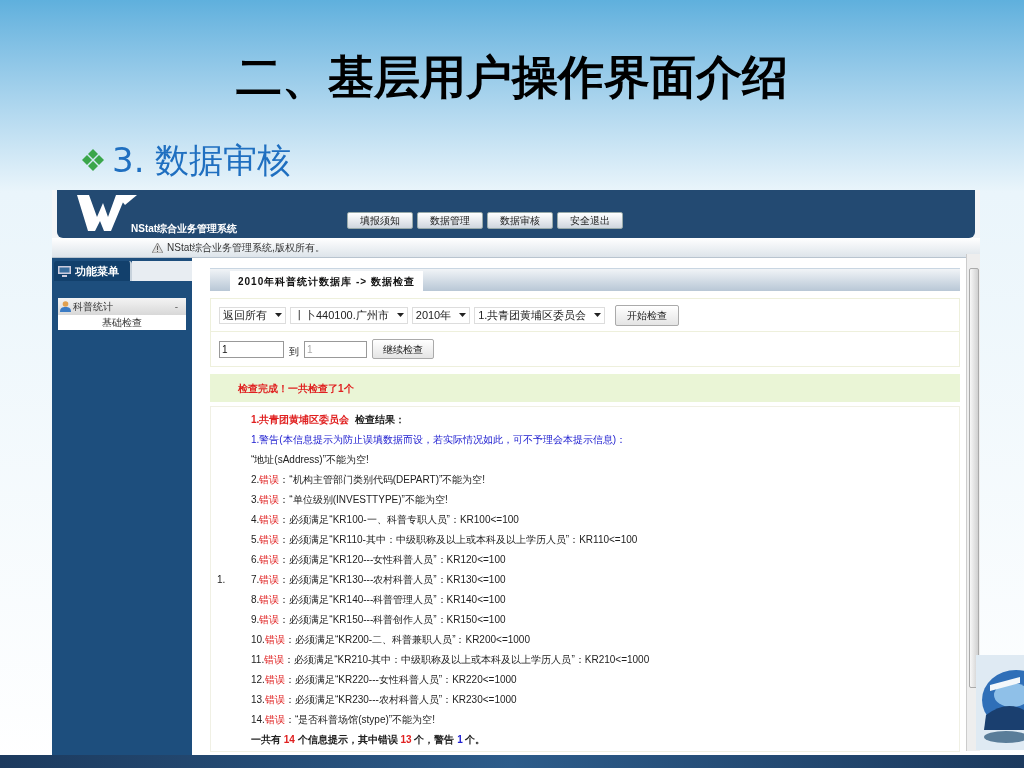  What do you see at coordinates (368, 739) in the screenshot?
I see `summary-line: 一共有 14 个信息提示，其中错误 13 个，警告 1 个。` at bounding box center [368, 739].